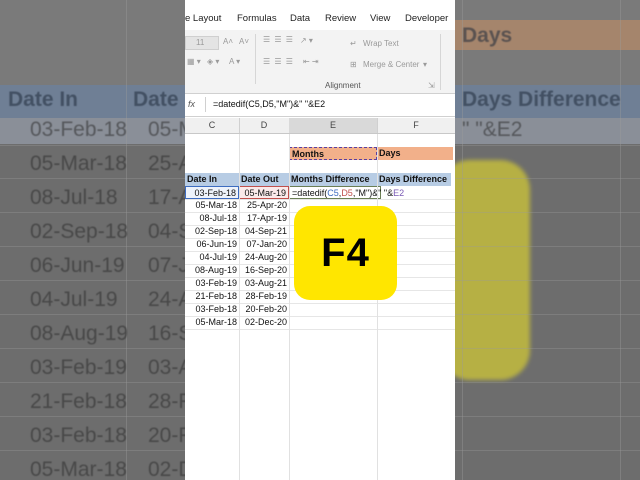  What do you see at coordinates (264, 205) in the screenshot?
I see `date-out-cell: 25-Apr-20` at bounding box center [264, 205].